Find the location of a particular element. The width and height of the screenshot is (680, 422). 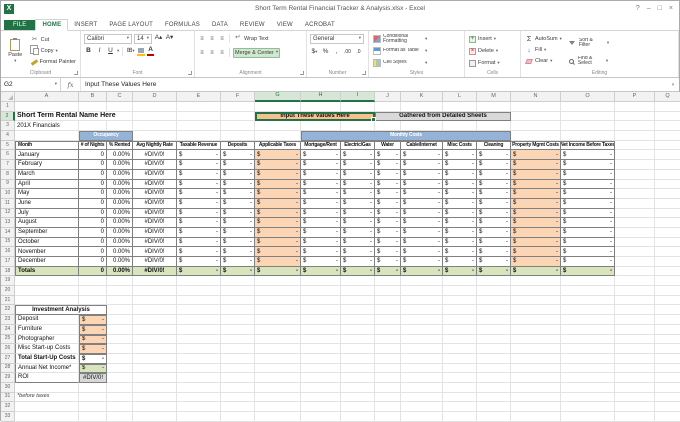

cell-L19 is located at coordinates (460, 281).